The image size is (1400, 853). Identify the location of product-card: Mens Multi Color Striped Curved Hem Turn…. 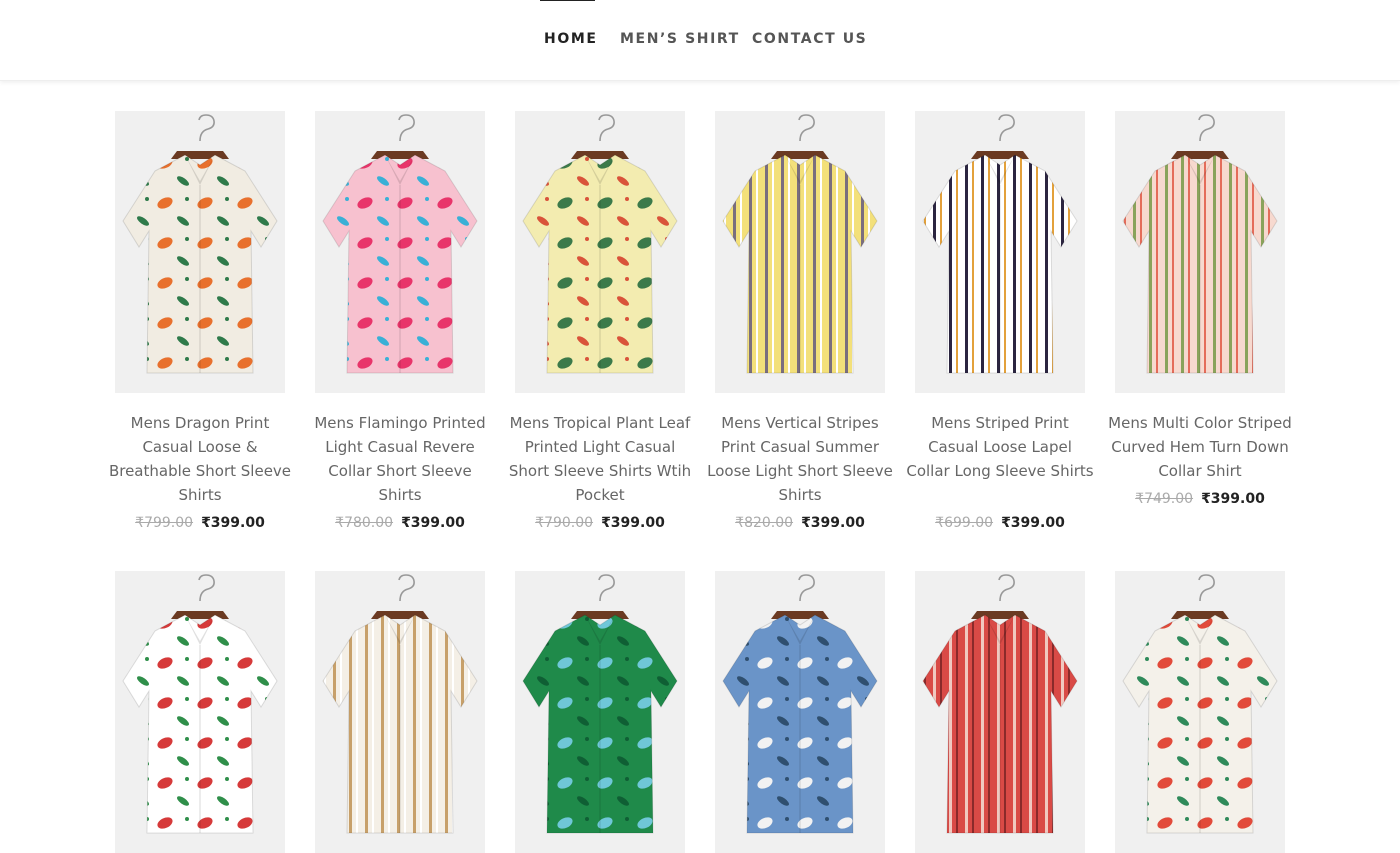
(1200, 326).